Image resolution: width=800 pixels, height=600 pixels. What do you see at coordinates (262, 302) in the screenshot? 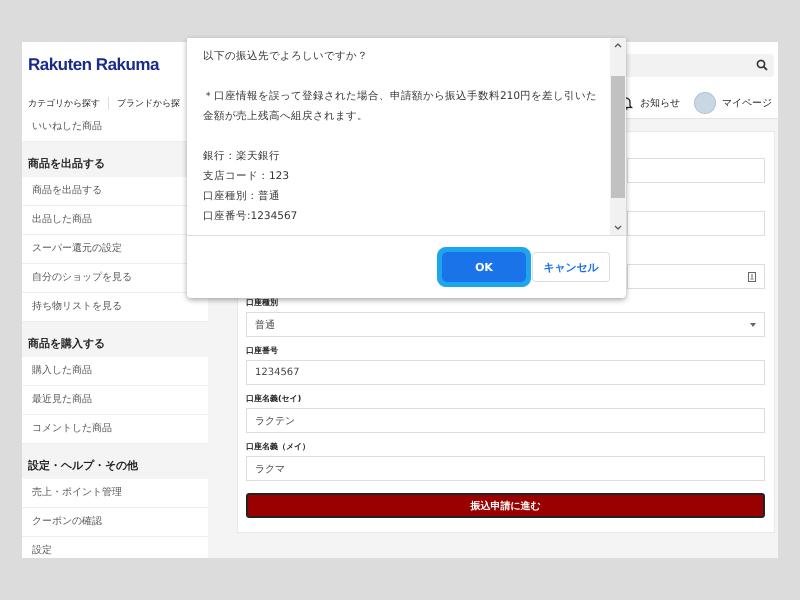
I see `field-label: 口座種別` at bounding box center [262, 302].